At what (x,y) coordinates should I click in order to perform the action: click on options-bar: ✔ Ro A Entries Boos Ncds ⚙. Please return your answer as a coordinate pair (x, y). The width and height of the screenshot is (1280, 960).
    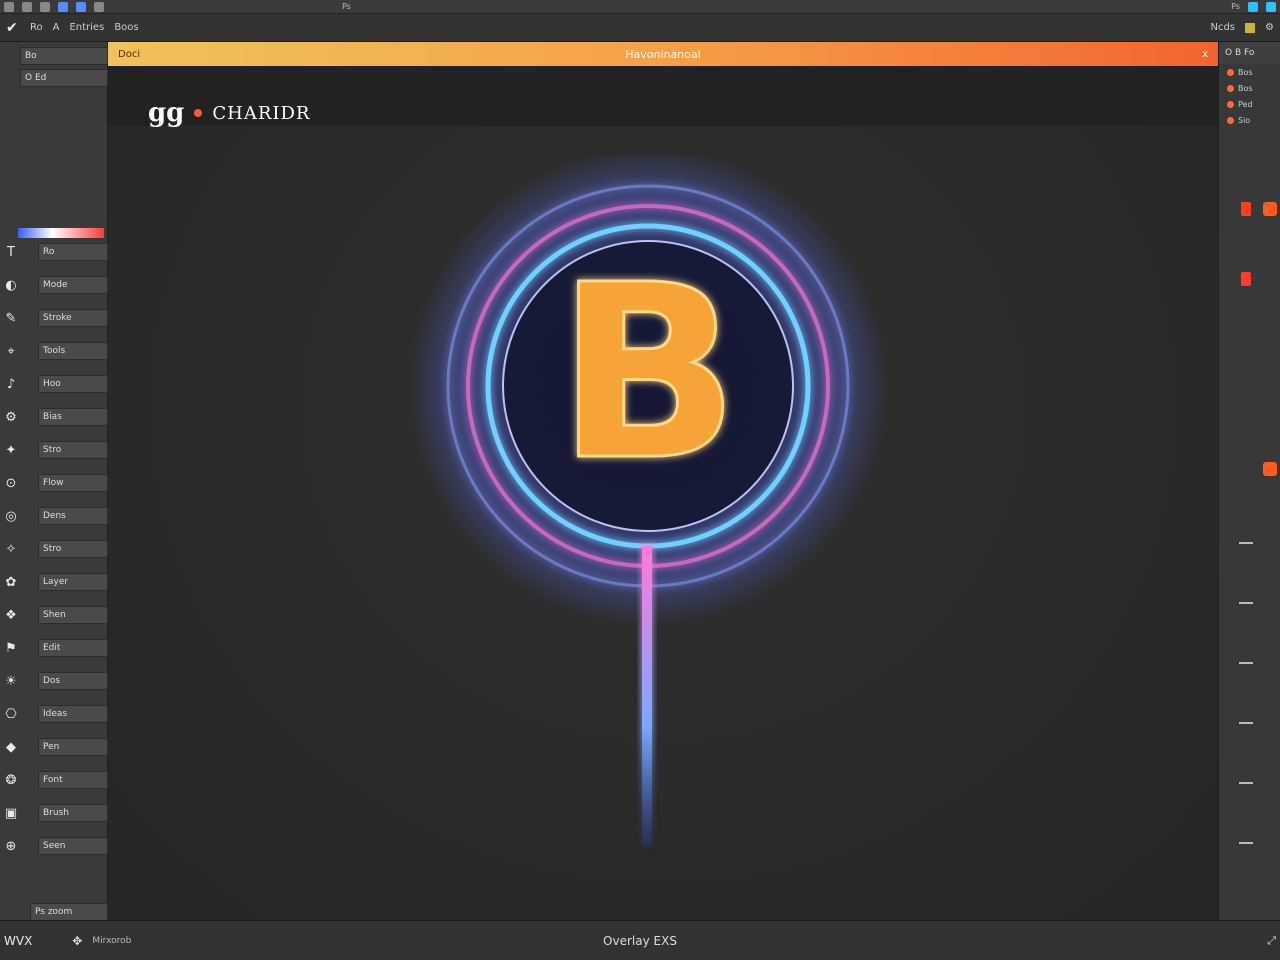
    Looking at the image, I should click on (640, 28).